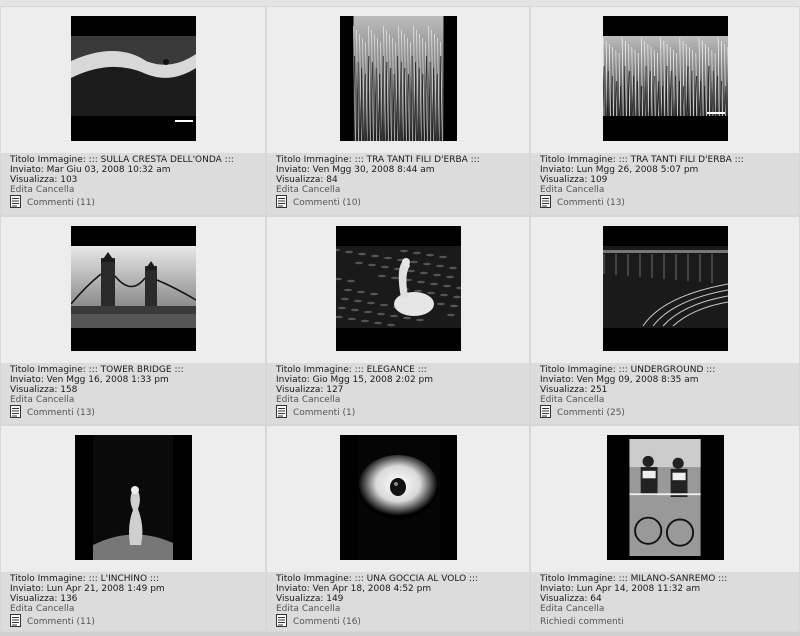 Image resolution: width=800 pixels, height=636 pixels. I want to click on posted-date: Inviato: Lun Apr 14, 2008 11:32 am, so click(620, 589).